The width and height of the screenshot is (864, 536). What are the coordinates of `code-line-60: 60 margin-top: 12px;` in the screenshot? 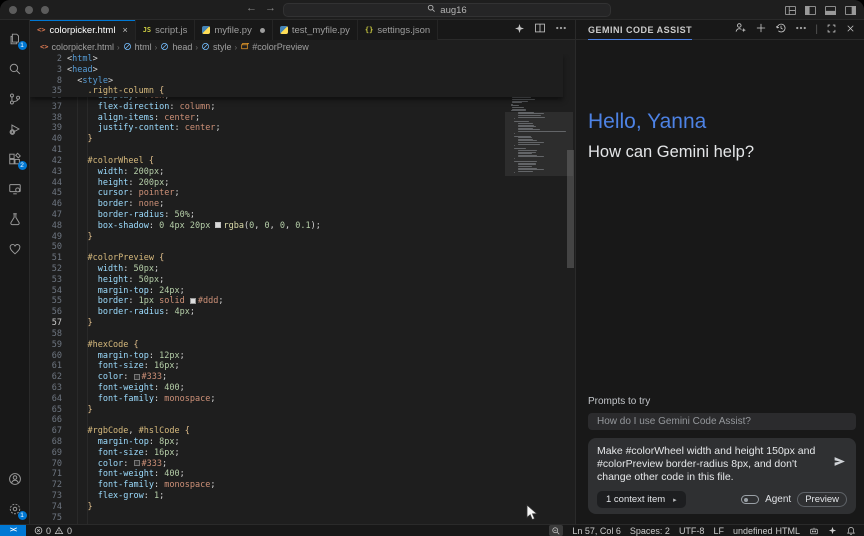 It's located at (302, 356).